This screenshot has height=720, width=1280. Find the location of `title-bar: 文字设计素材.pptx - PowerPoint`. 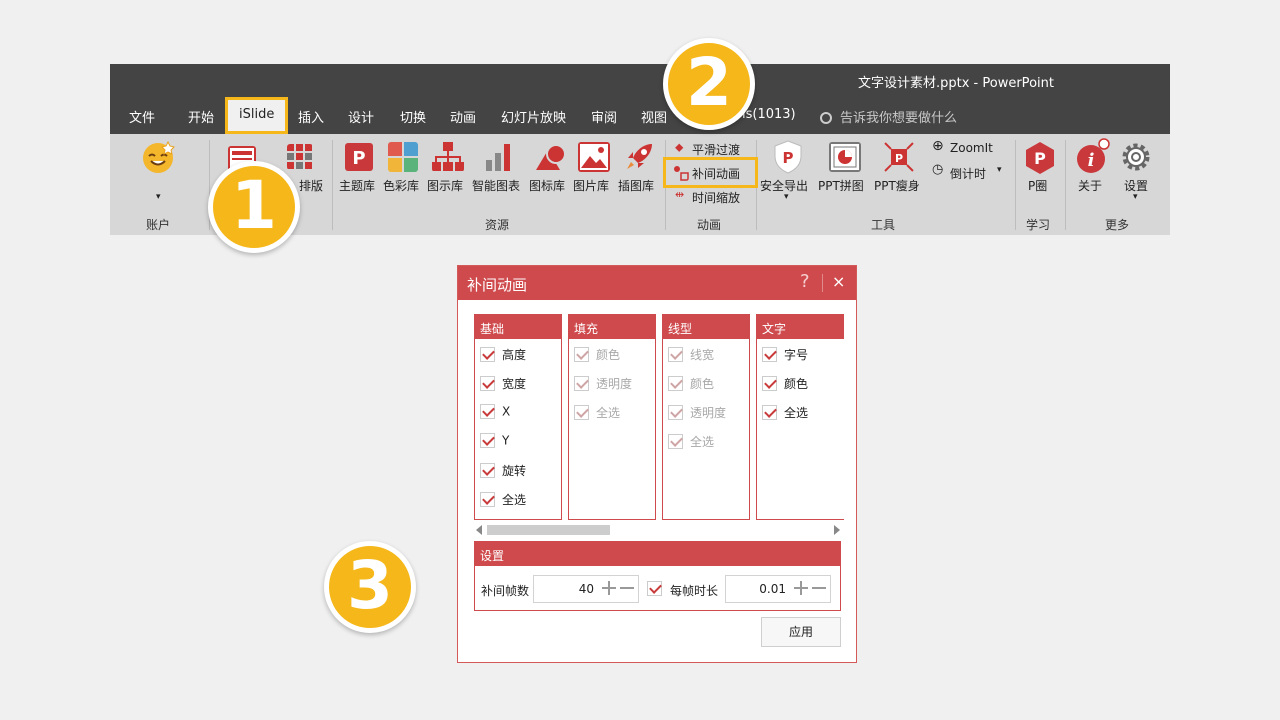

title-bar: 文字设计素材.pptx - PowerPoint is located at coordinates (640, 81).